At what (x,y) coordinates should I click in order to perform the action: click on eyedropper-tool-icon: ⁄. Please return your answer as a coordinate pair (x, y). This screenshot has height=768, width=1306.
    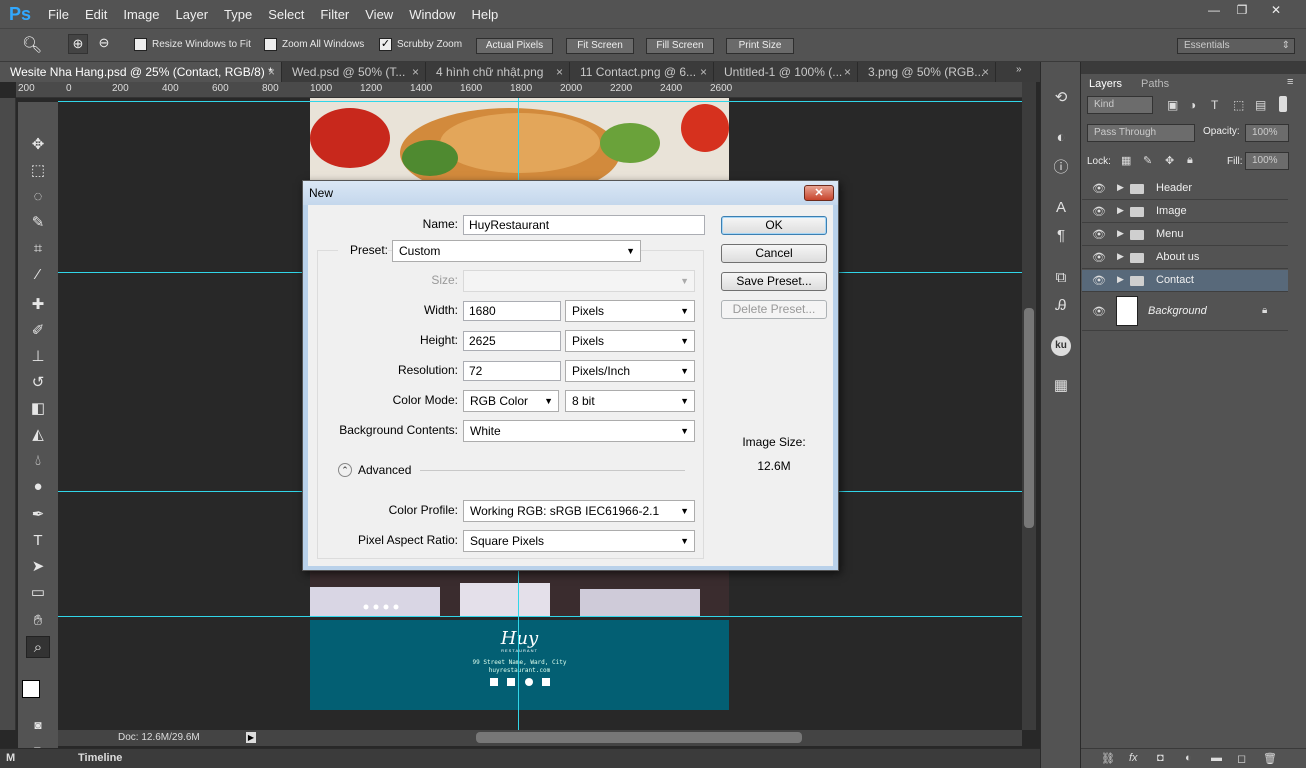
    Looking at the image, I should click on (38, 275).